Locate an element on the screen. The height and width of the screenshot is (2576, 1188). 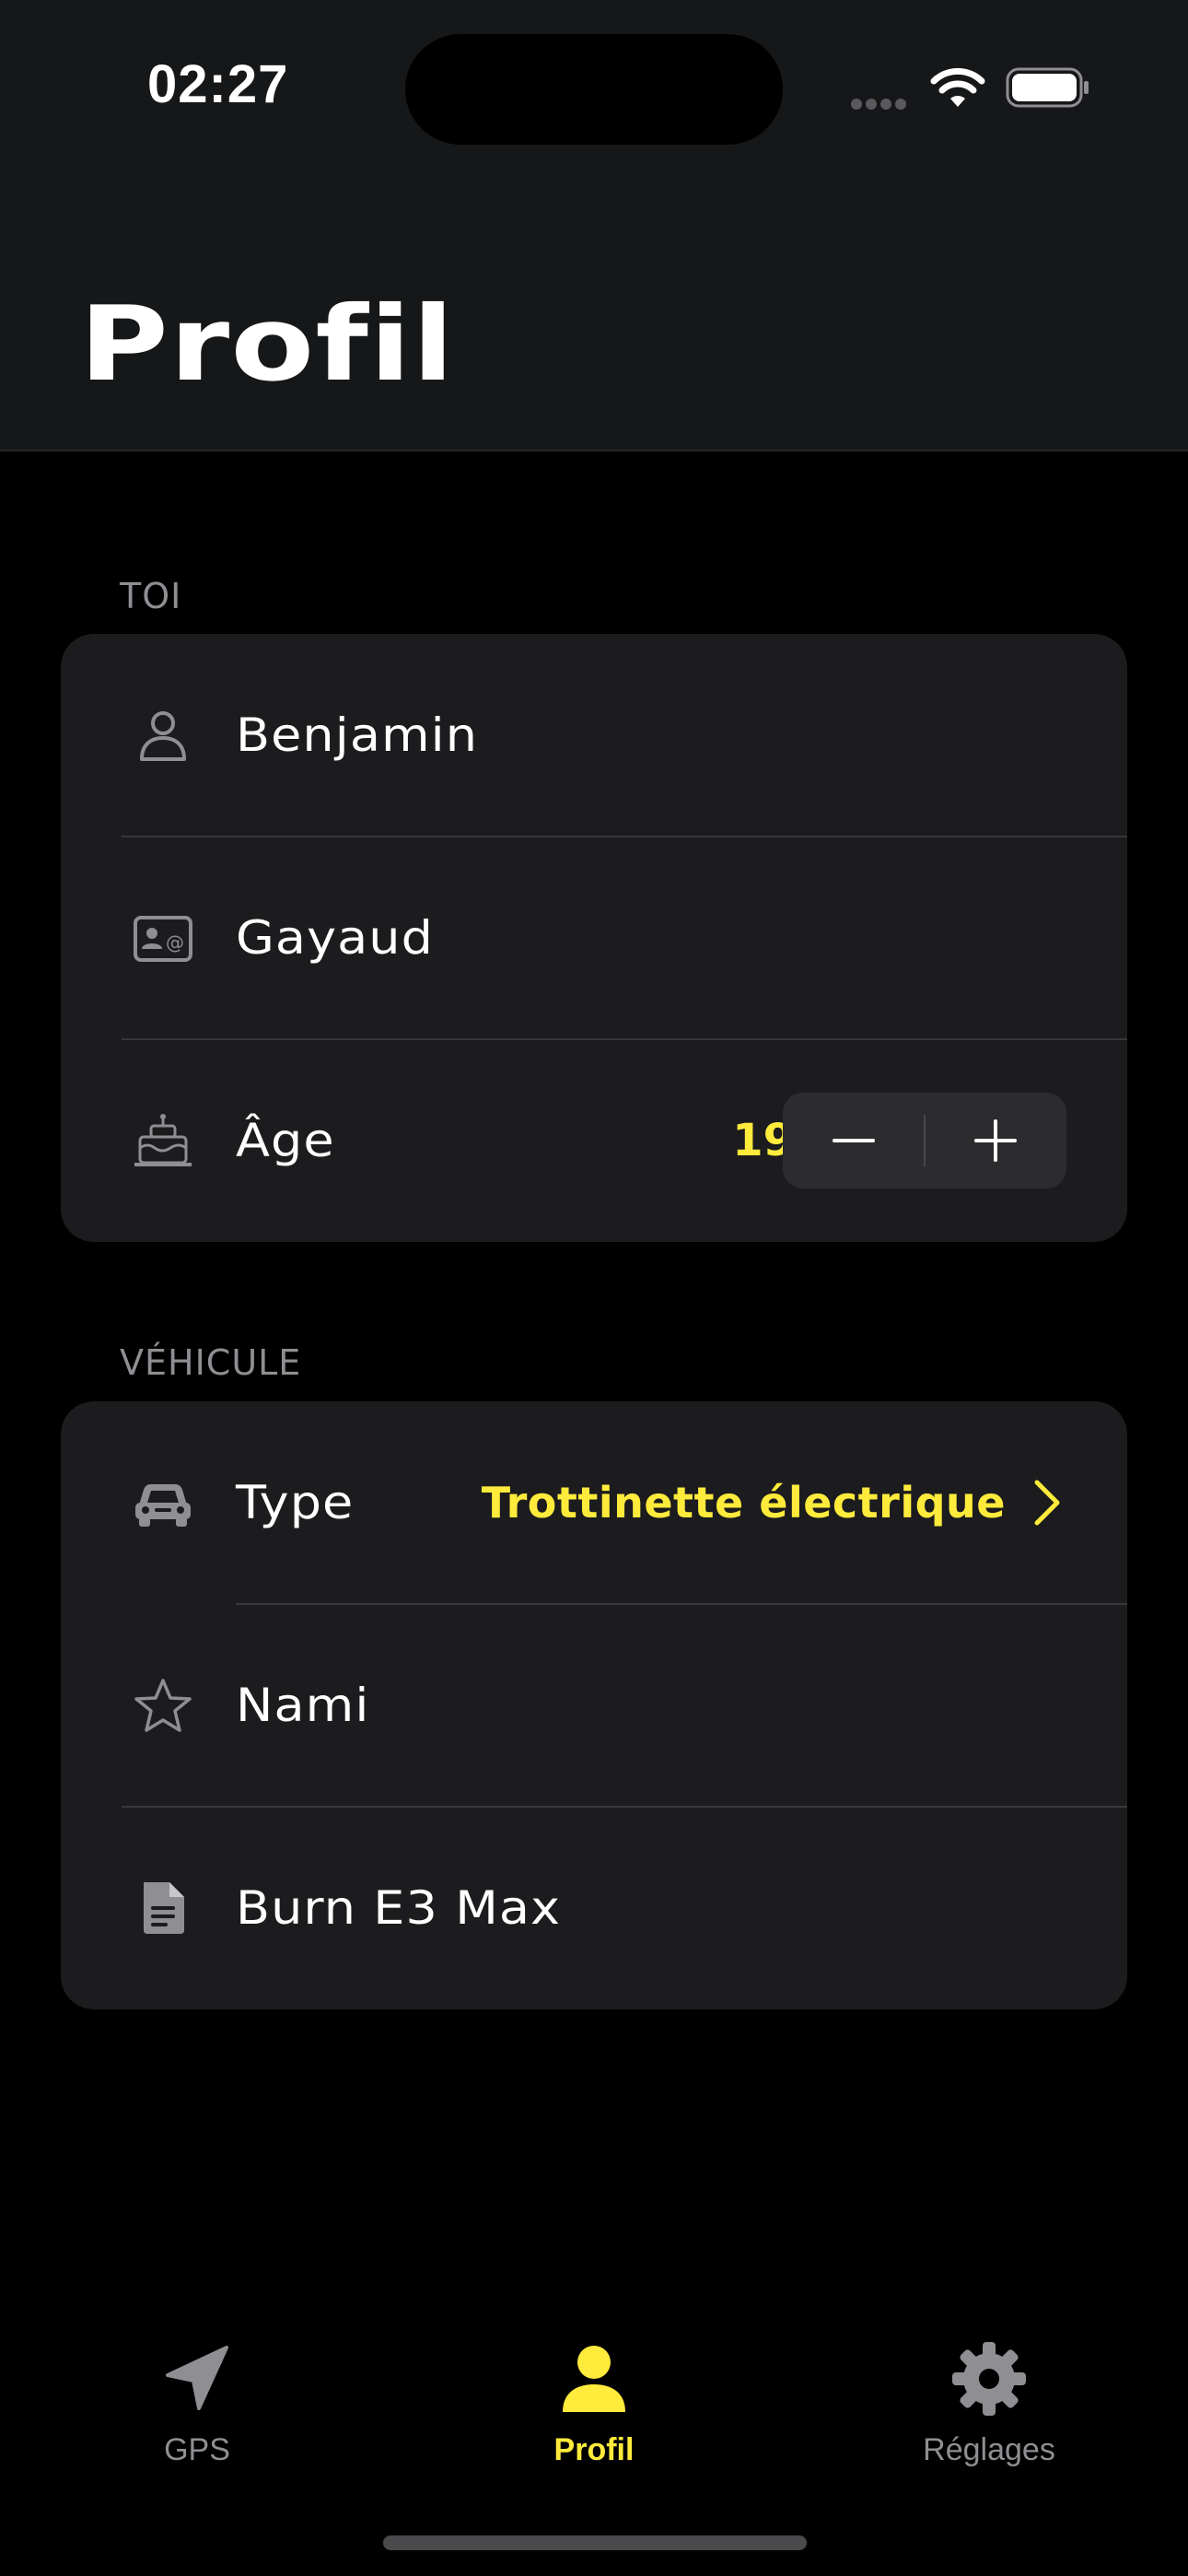
person-outline-icon is located at coordinates (163, 736).